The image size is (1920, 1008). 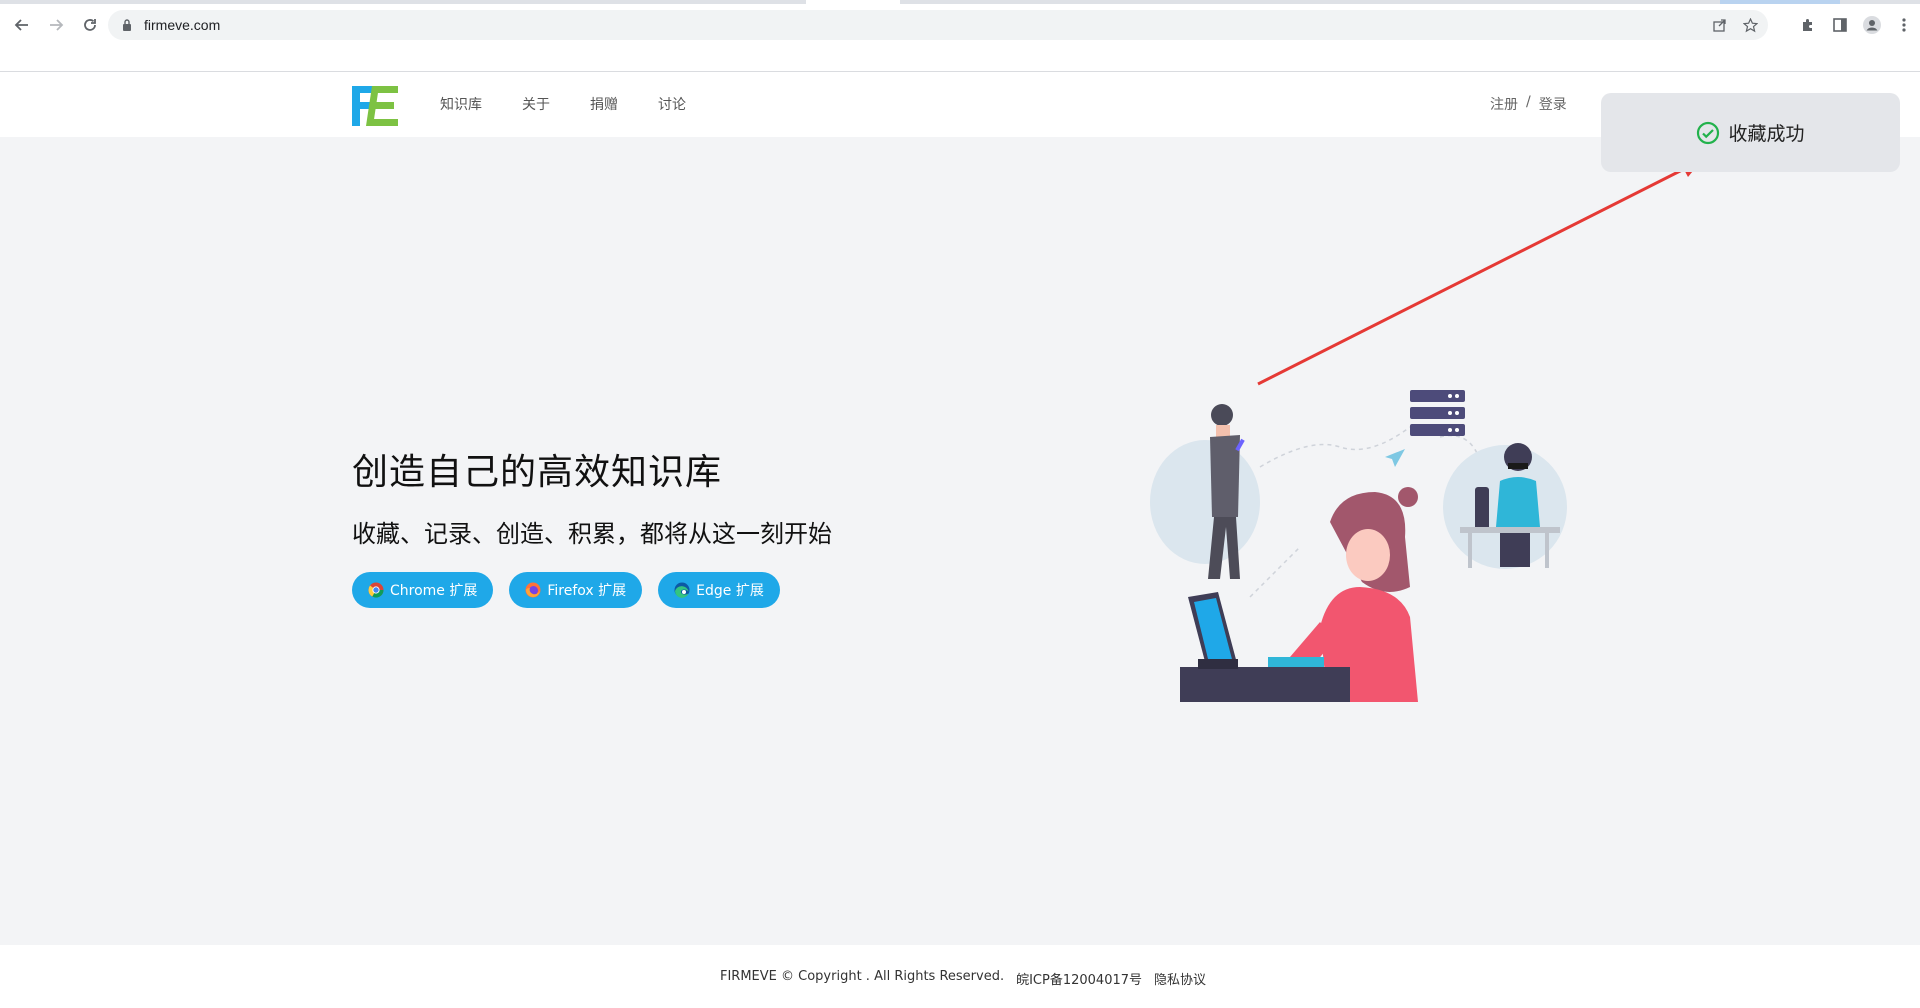 I want to click on chrome-extension-button: Chrome 扩展, so click(x=423, y=590).